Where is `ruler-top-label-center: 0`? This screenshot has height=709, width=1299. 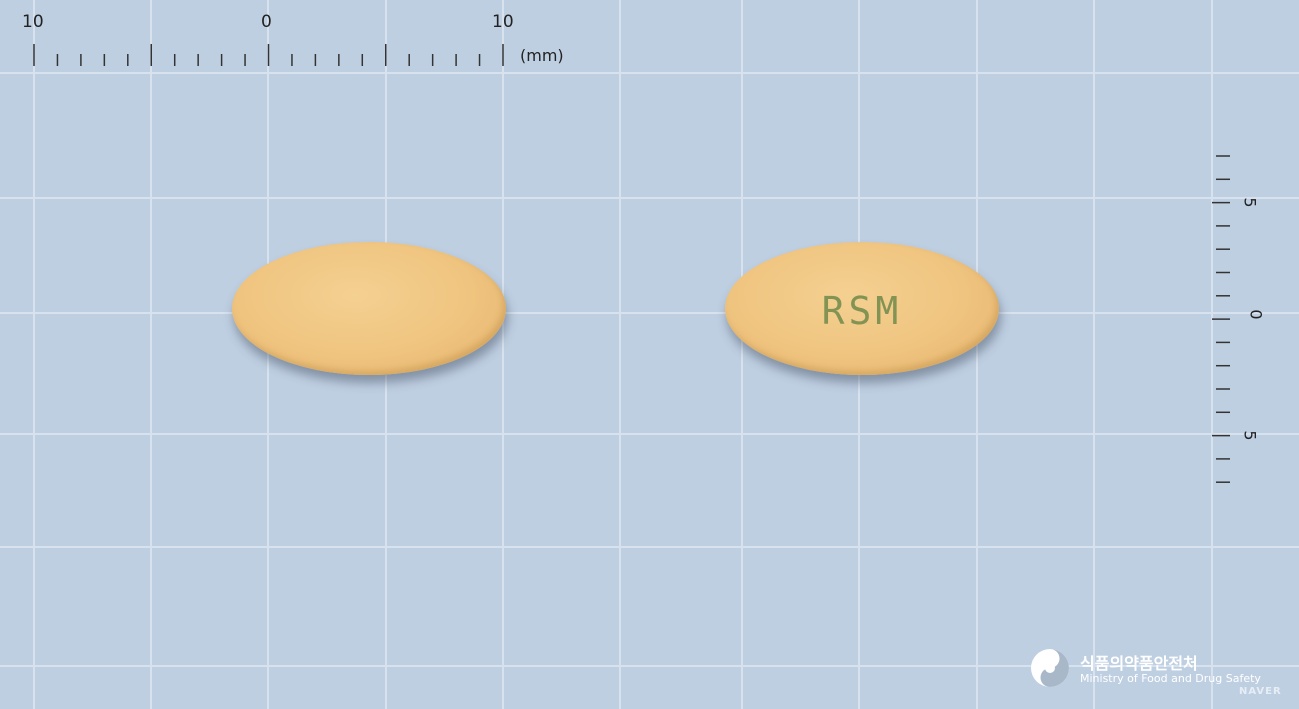 ruler-top-label-center: 0 is located at coordinates (266, 22).